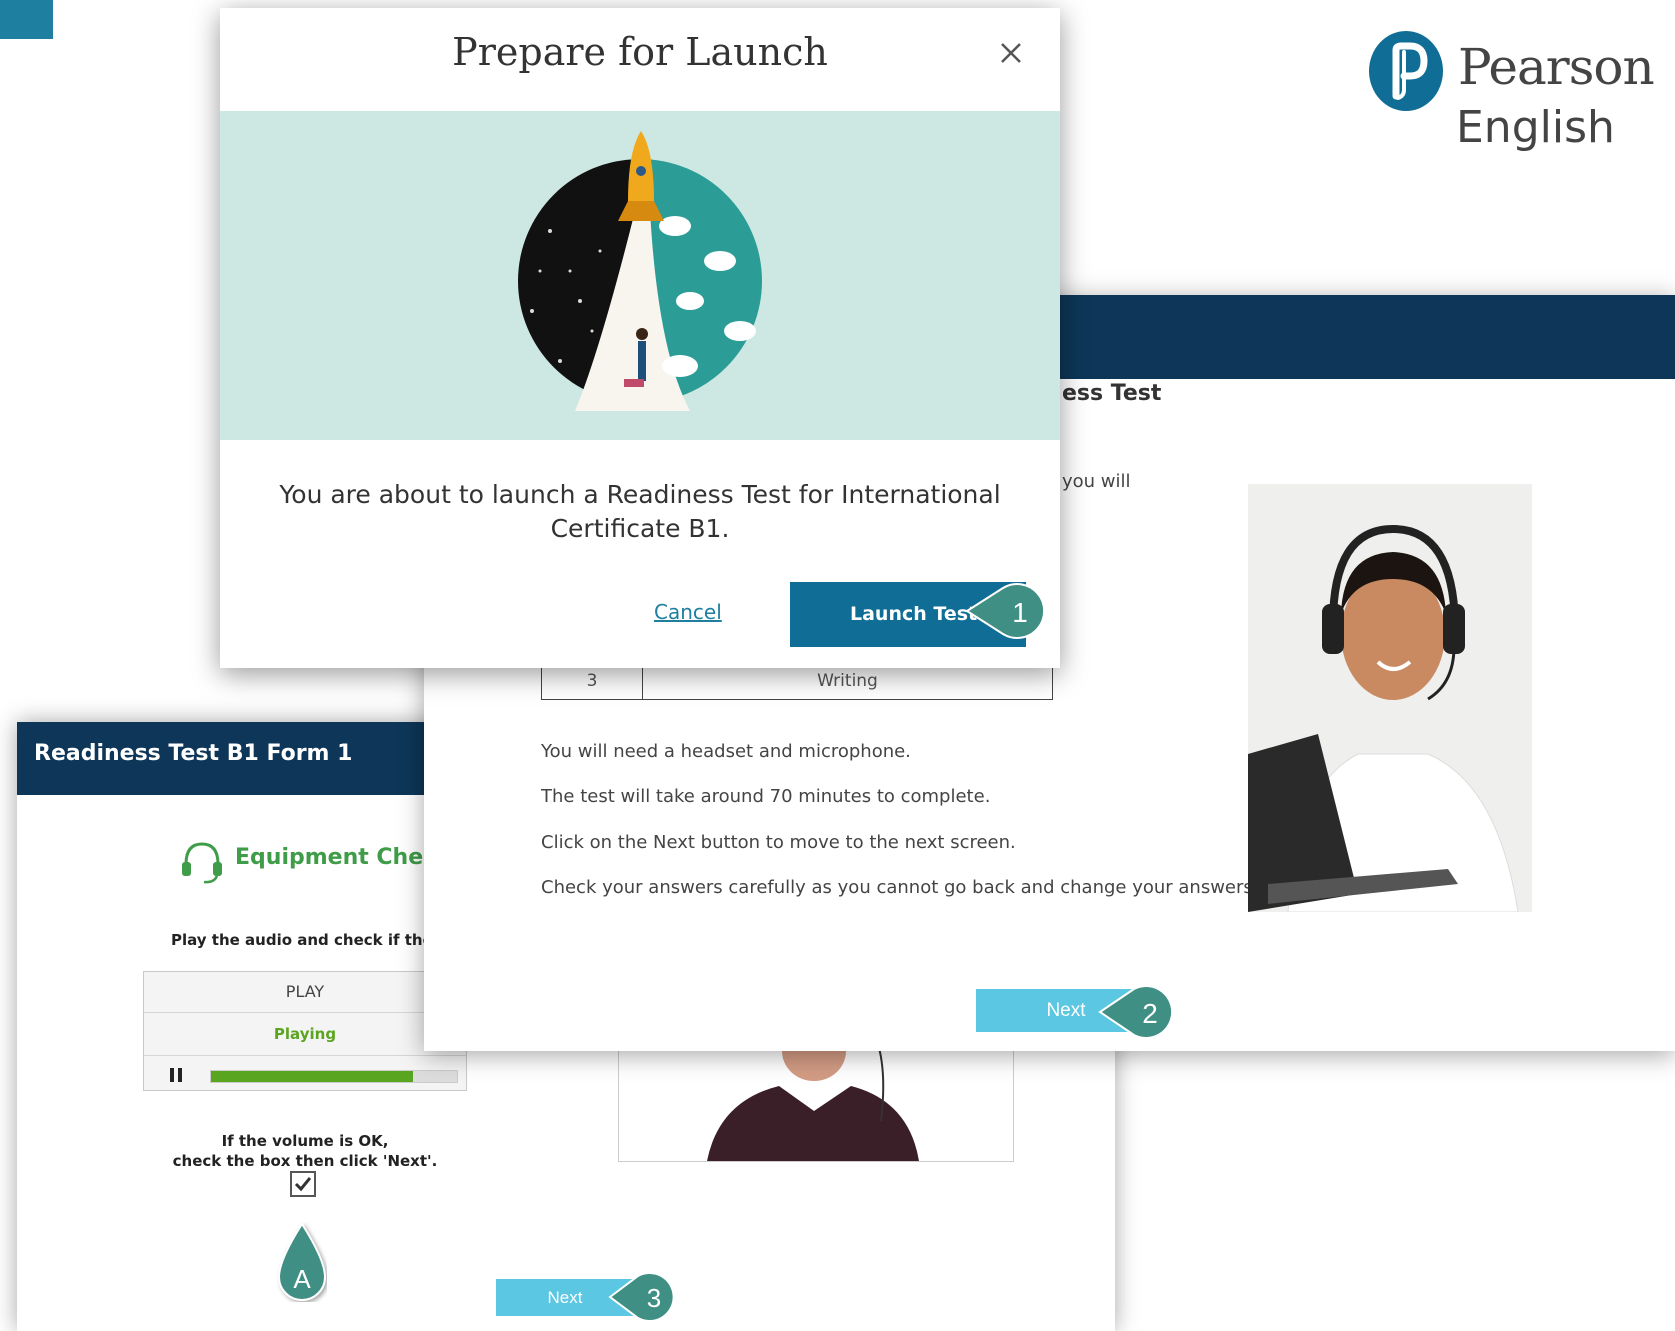  Describe the element at coordinates (1406, 71) in the screenshot. I see `pearson-p-icon` at that location.